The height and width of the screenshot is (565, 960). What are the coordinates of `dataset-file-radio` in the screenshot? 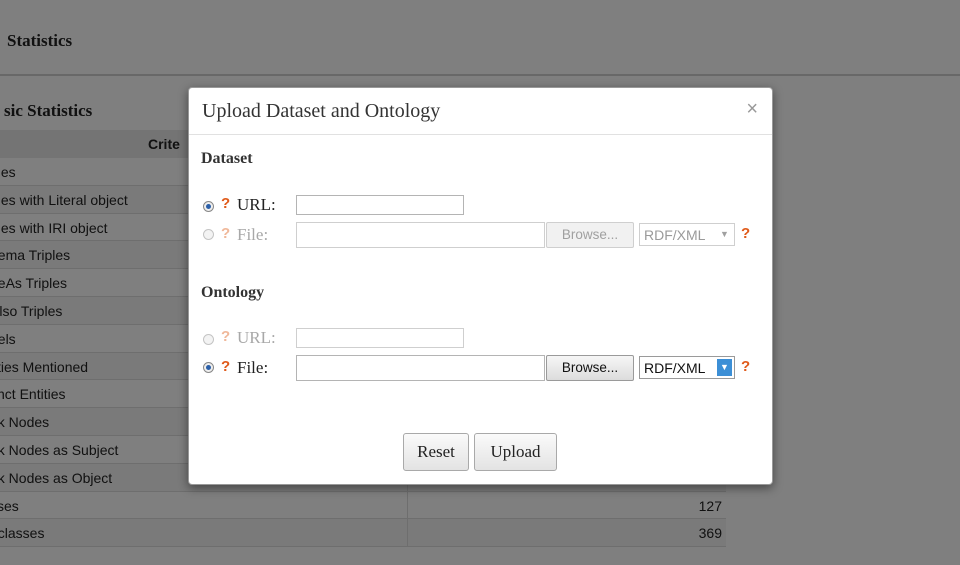 It's located at (208, 234).